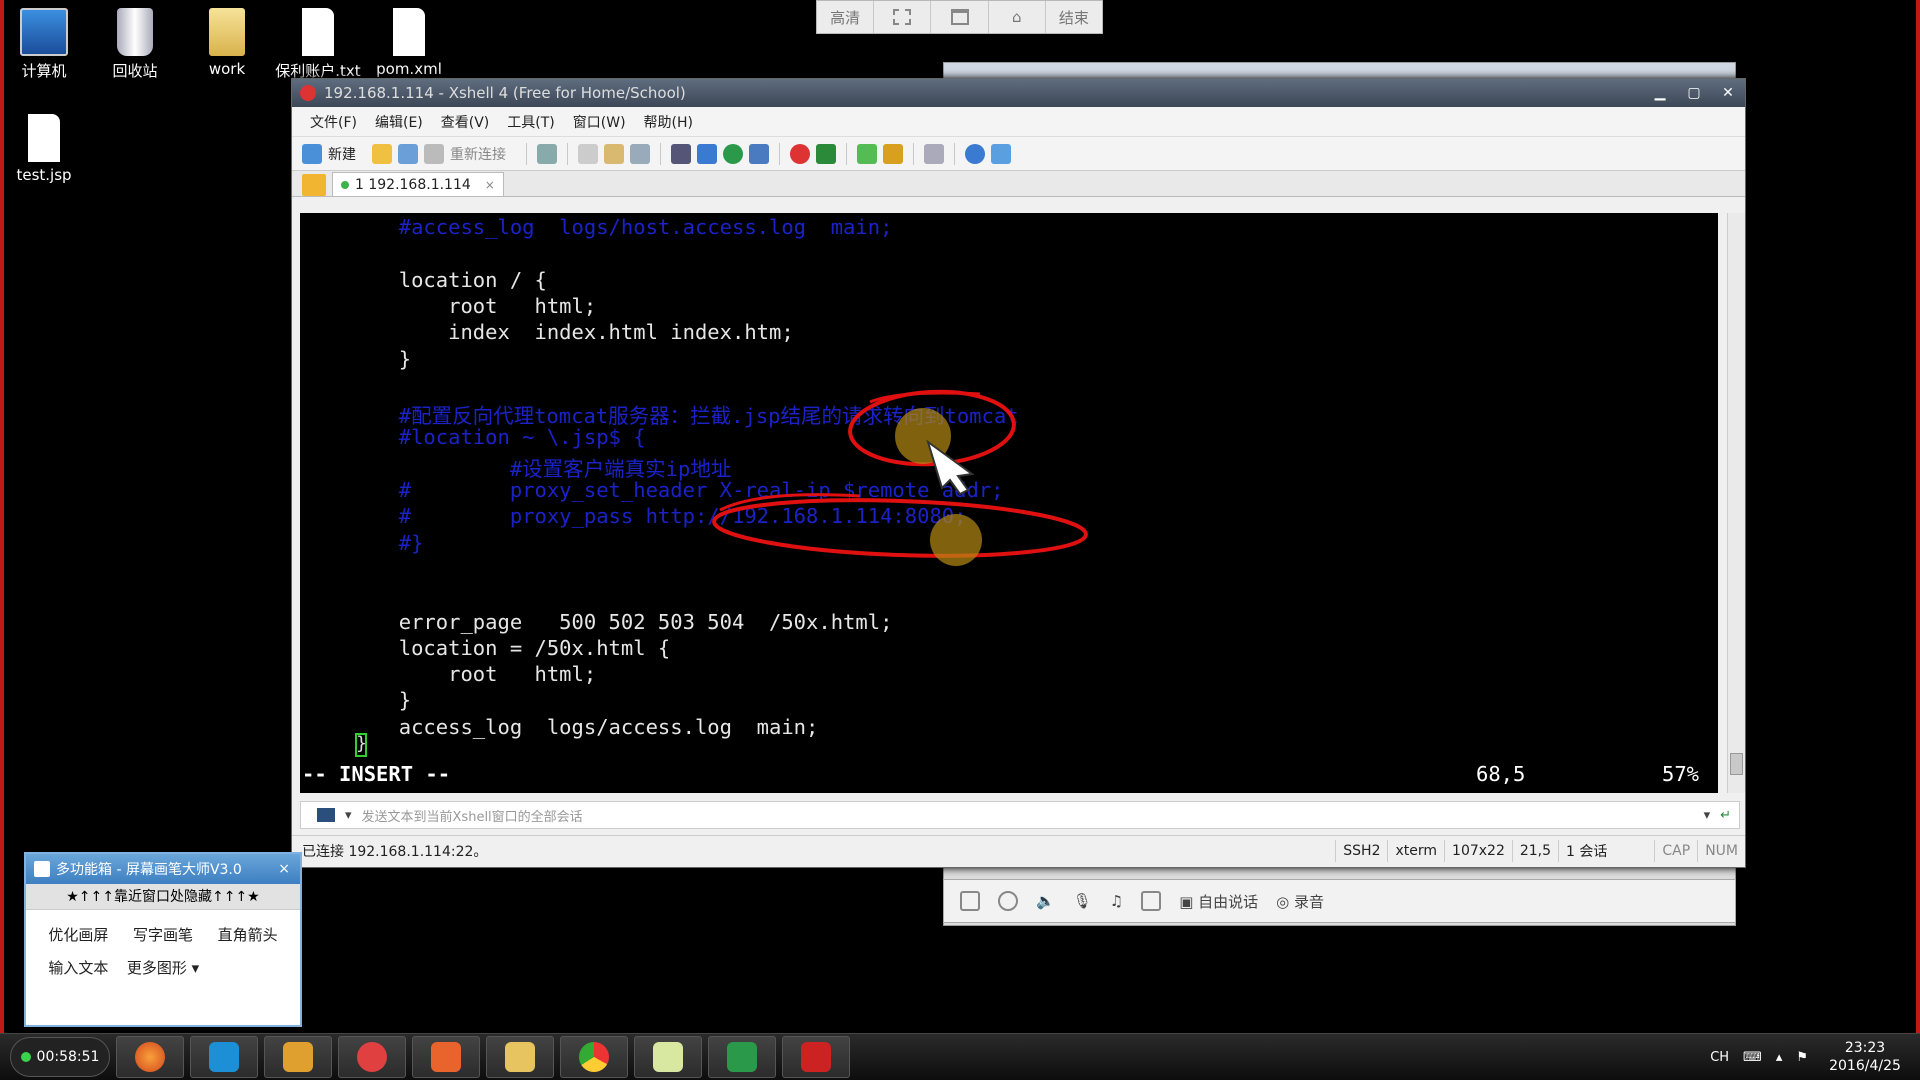  What do you see at coordinates (465, 122) in the screenshot?
I see `menu-view: 查看(V)` at bounding box center [465, 122].